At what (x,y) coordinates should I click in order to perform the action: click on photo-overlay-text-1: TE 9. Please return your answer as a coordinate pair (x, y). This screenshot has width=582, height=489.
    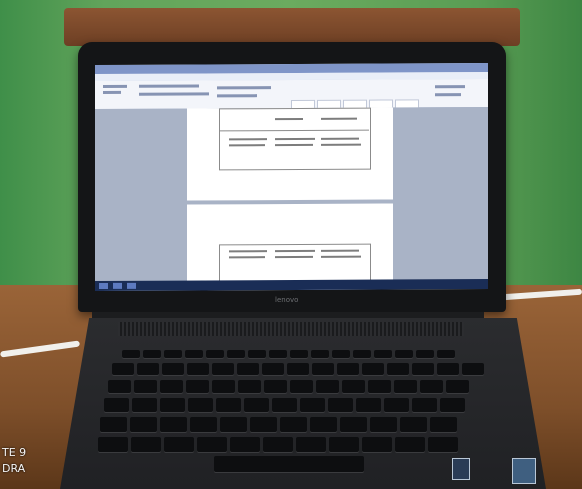
    Looking at the image, I should click on (14, 452).